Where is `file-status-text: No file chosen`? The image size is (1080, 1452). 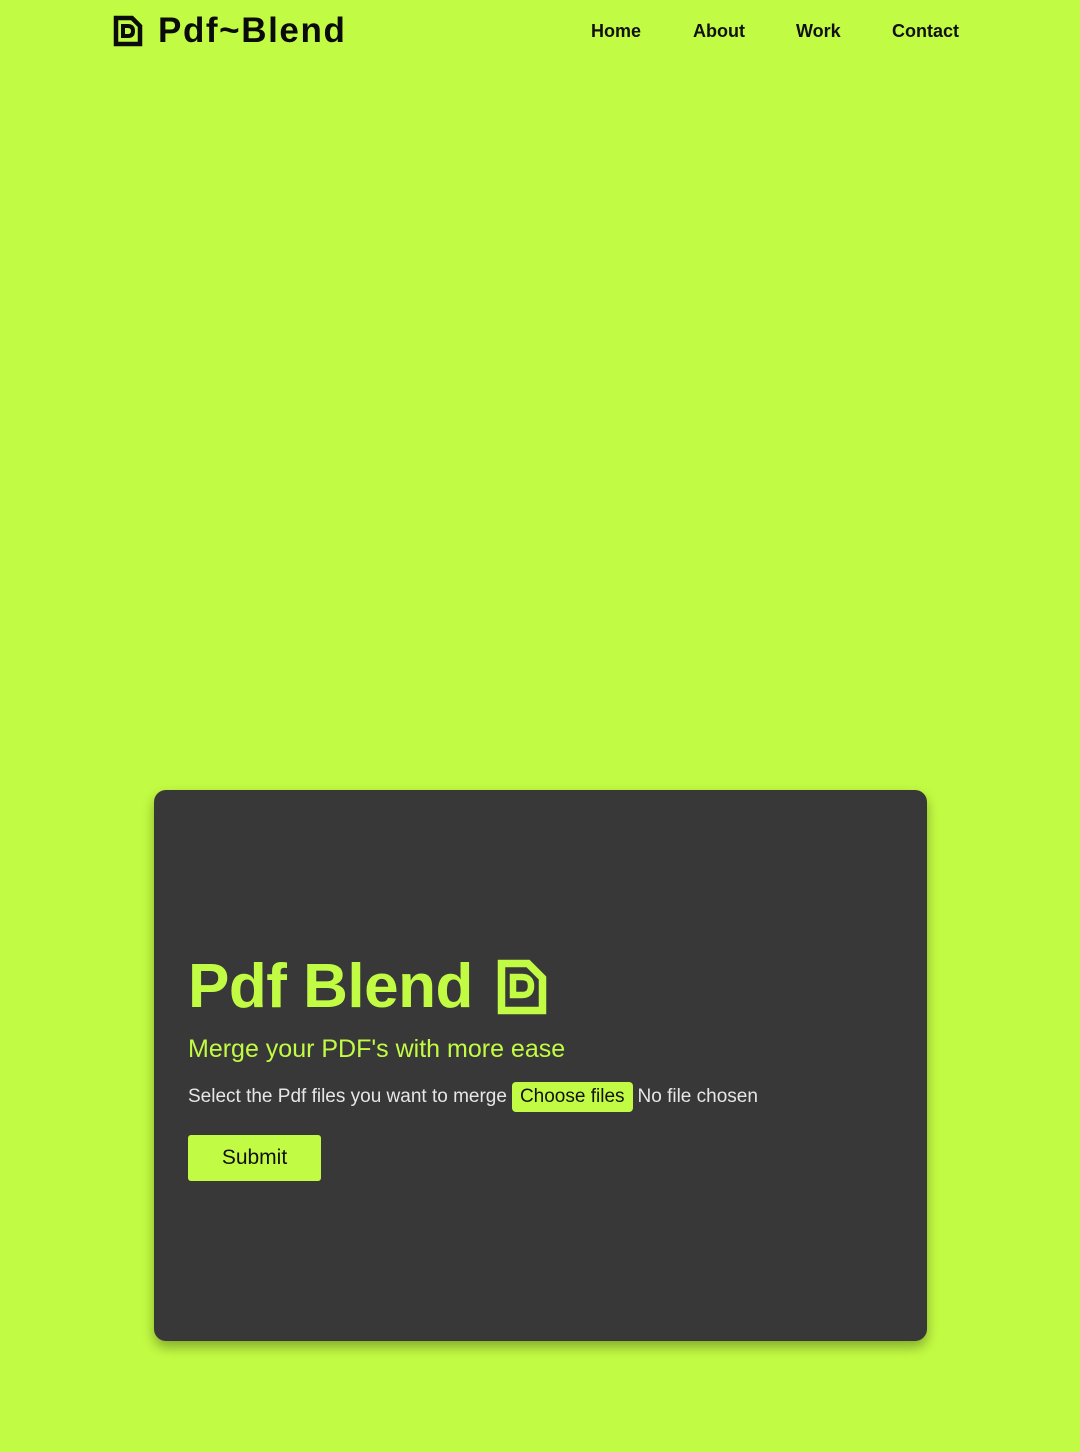 file-status-text: No file chosen is located at coordinates (697, 1096).